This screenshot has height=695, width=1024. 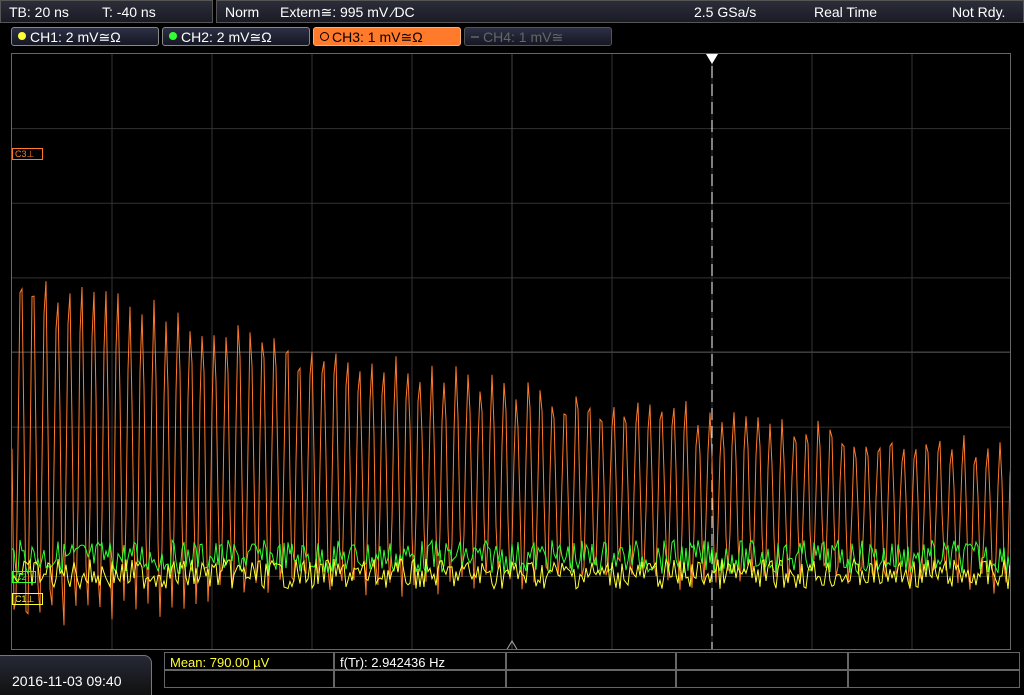 What do you see at coordinates (21, 154) in the screenshot?
I see `c3-marker-label: C3` at bounding box center [21, 154].